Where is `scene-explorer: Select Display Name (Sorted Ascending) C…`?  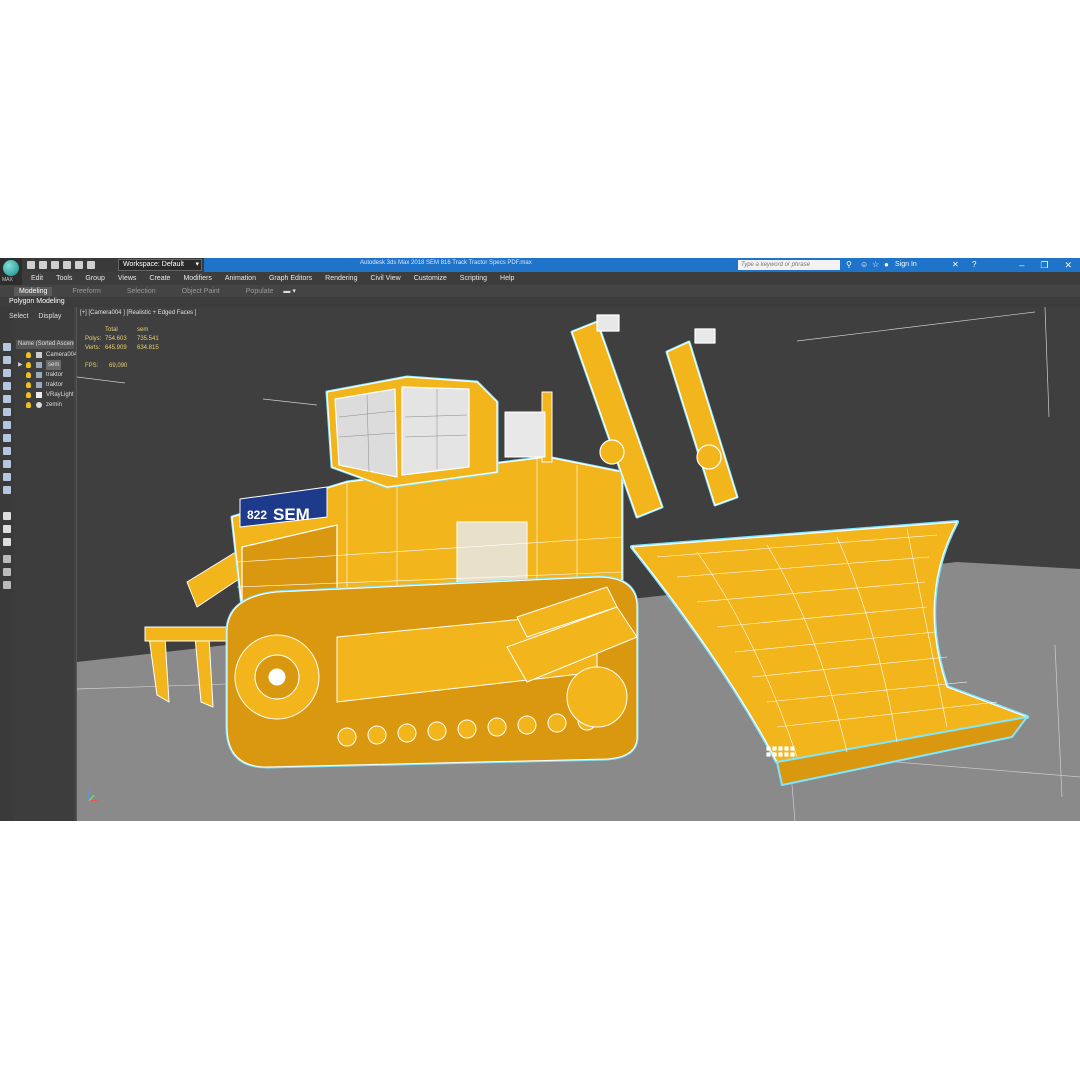 scene-explorer: Select Display Name (Sorted Ascending) C… is located at coordinates (43, 564).